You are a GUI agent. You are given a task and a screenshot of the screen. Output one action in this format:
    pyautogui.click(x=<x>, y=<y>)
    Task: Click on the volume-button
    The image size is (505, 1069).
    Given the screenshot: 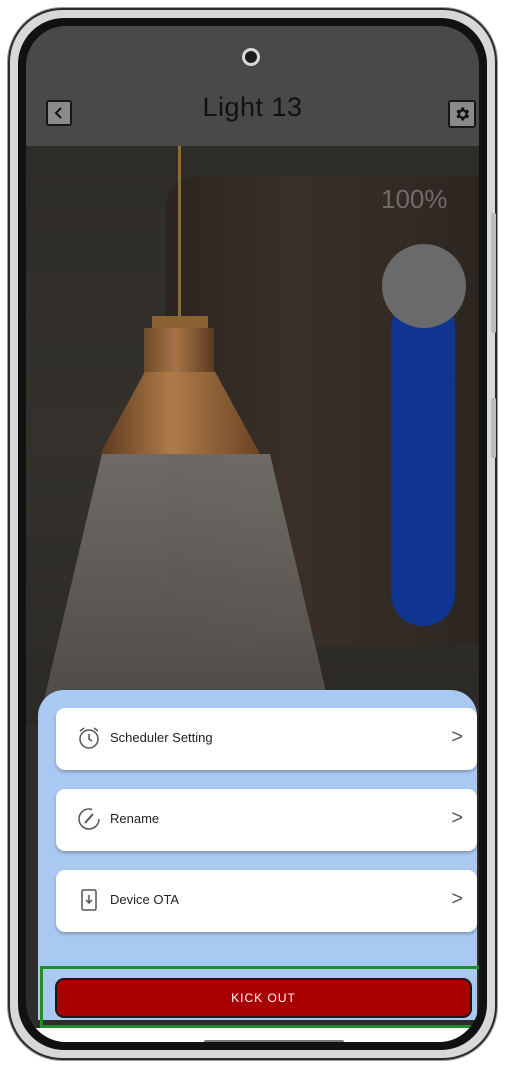 What is the action you would take?
    pyautogui.click(x=493, y=273)
    